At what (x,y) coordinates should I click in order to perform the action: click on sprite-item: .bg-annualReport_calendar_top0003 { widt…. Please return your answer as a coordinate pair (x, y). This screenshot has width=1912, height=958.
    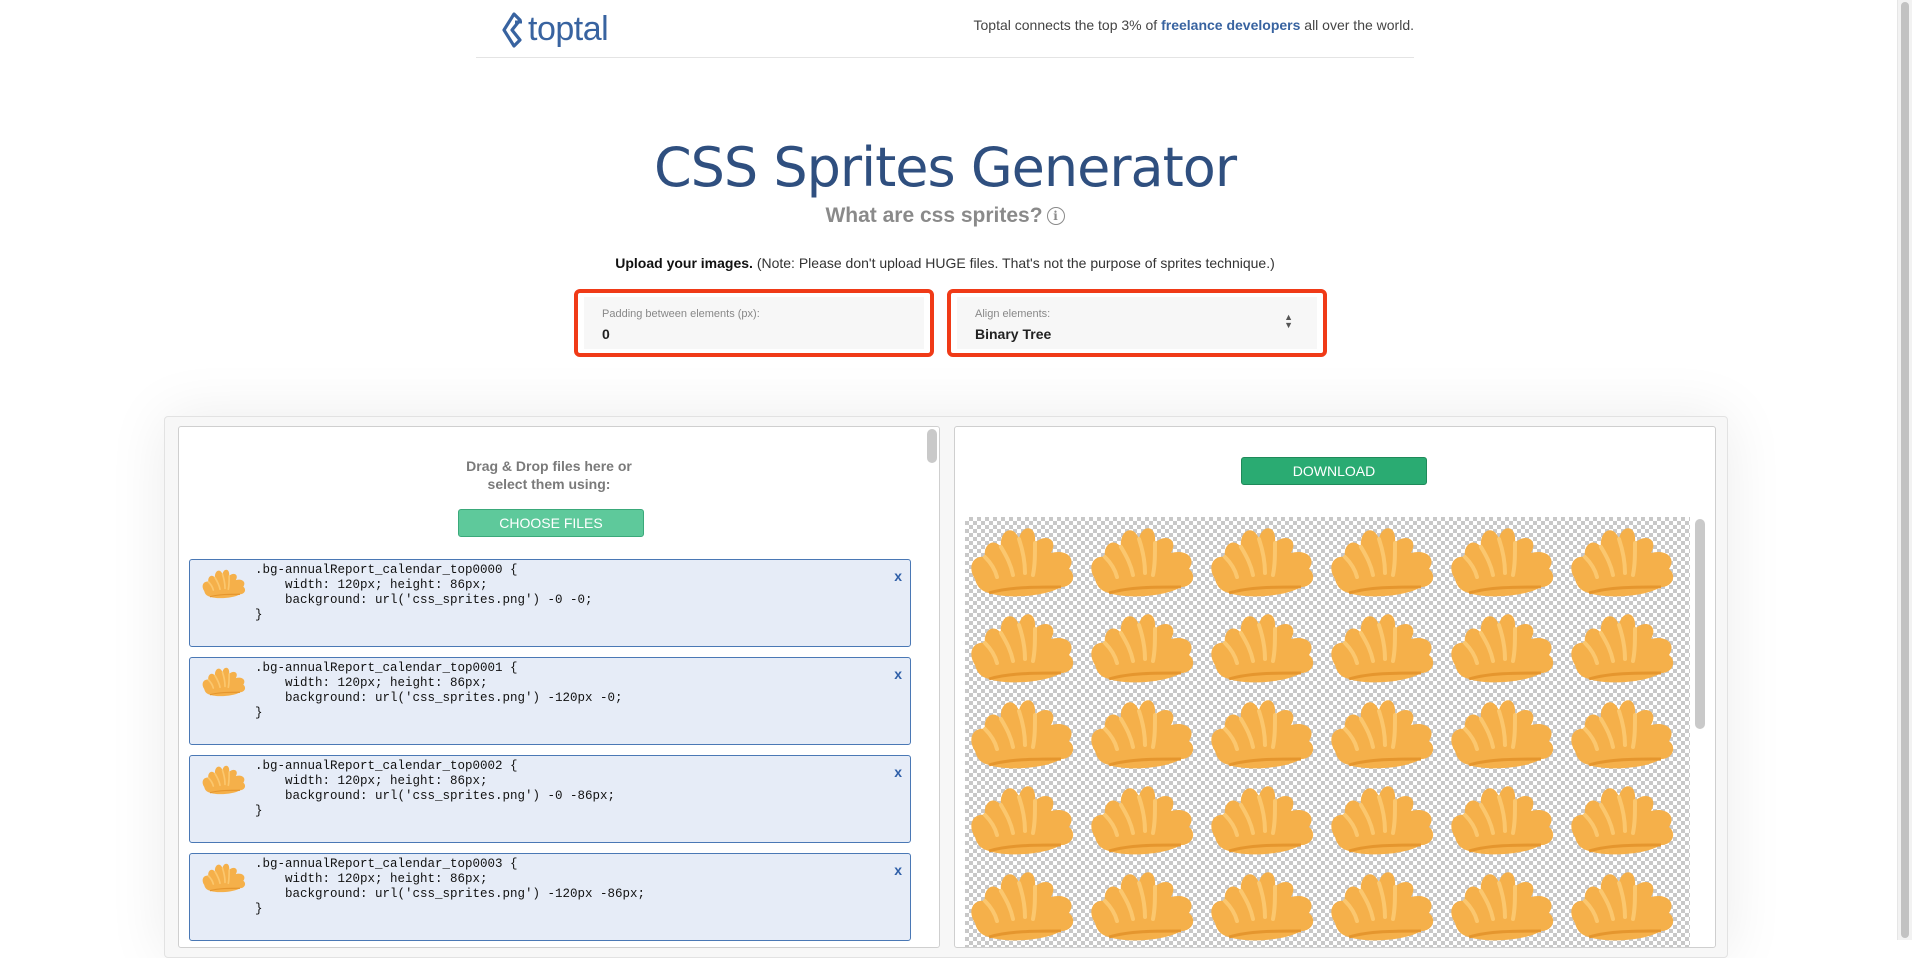
    Looking at the image, I should click on (550, 897).